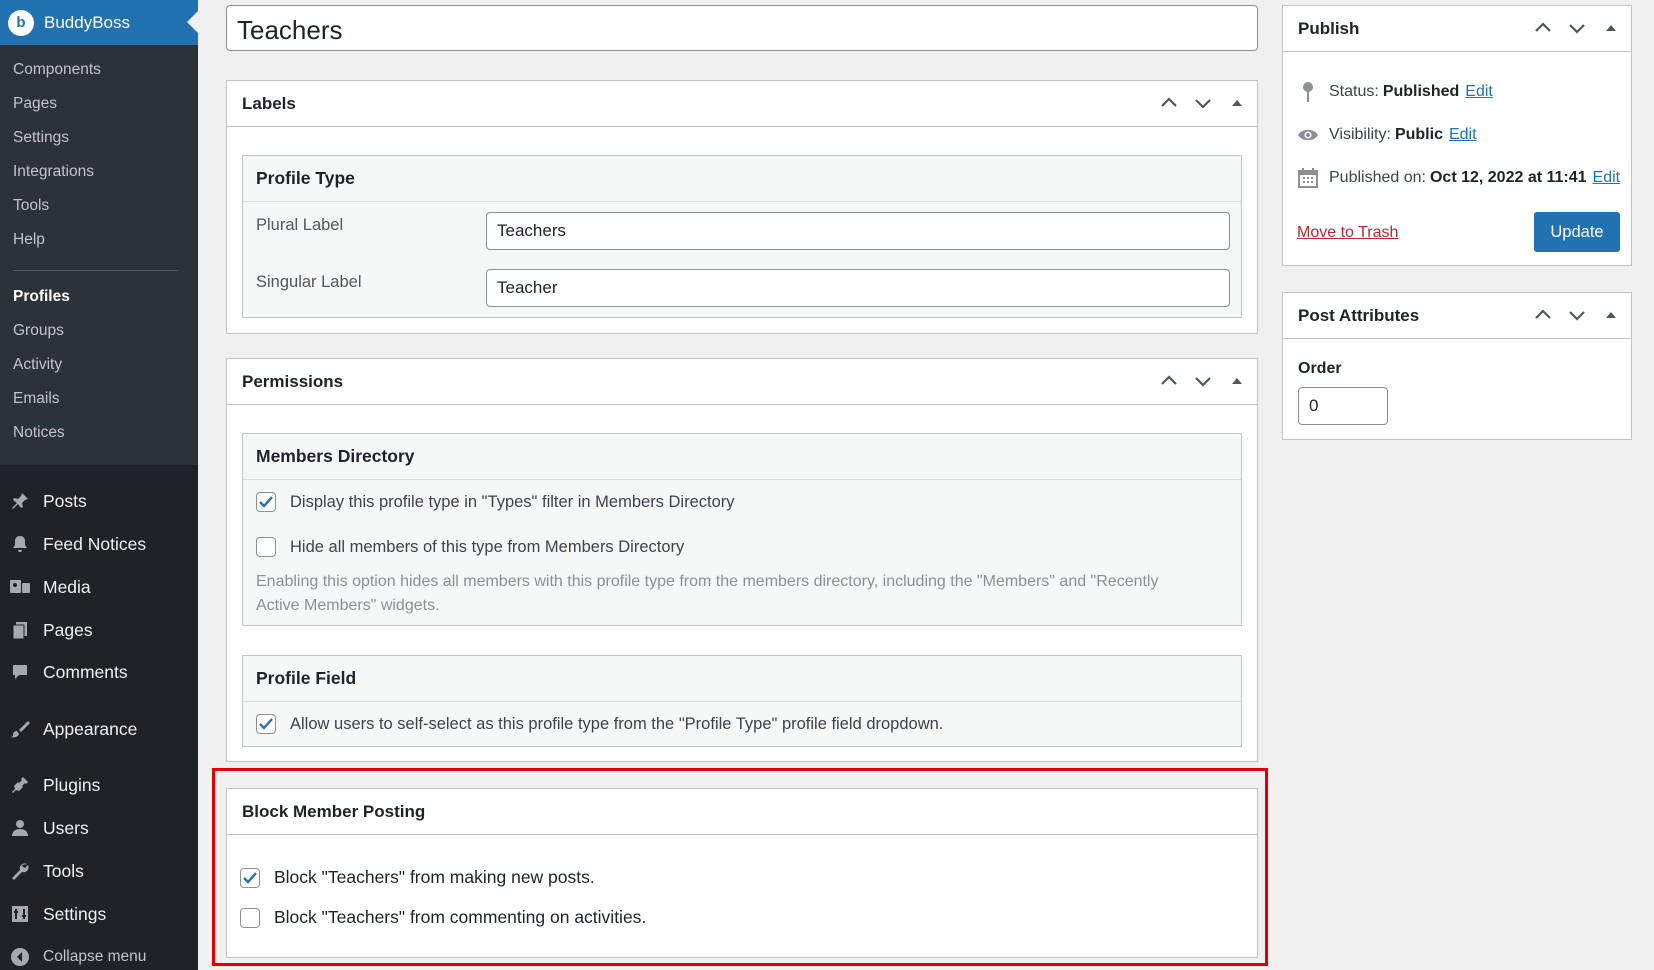 The image size is (1654, 970). What do you see at coordinates (1479, 92) in the screenshot?
I see `edit-status-link: Edit` at bounding box center [1479, 92].